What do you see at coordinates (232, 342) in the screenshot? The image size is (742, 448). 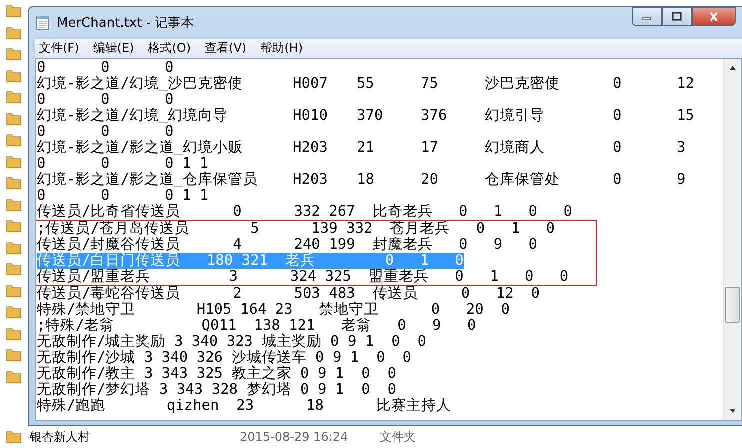 I see `text-line: 无敌制作/城主奖励 3 340 323 城主奖励 0 9 1 0 0` at bounding box center [232, 342].